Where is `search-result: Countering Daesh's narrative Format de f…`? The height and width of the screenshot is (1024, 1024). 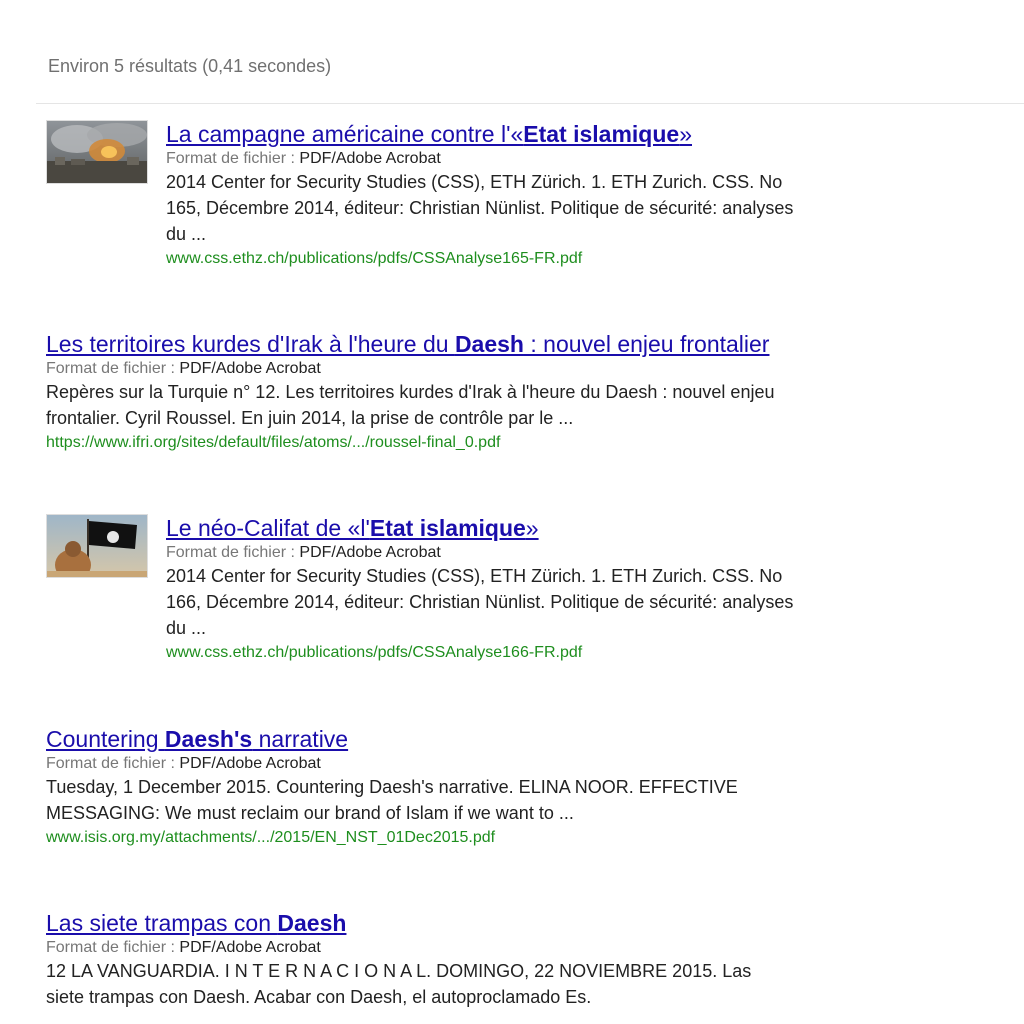
search-result: Countering Daesh's narrative Format de f… is located at coordinates (496, 787).